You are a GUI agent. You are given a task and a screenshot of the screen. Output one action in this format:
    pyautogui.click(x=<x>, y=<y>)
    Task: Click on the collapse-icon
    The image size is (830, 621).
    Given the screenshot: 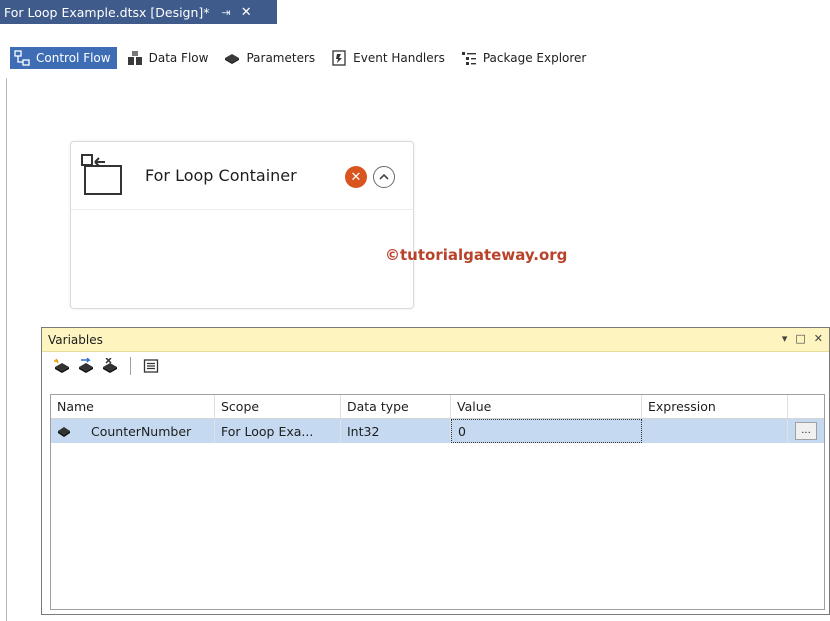 What is the action you would take?
    pyautogui.click(x=384, y=177)
    